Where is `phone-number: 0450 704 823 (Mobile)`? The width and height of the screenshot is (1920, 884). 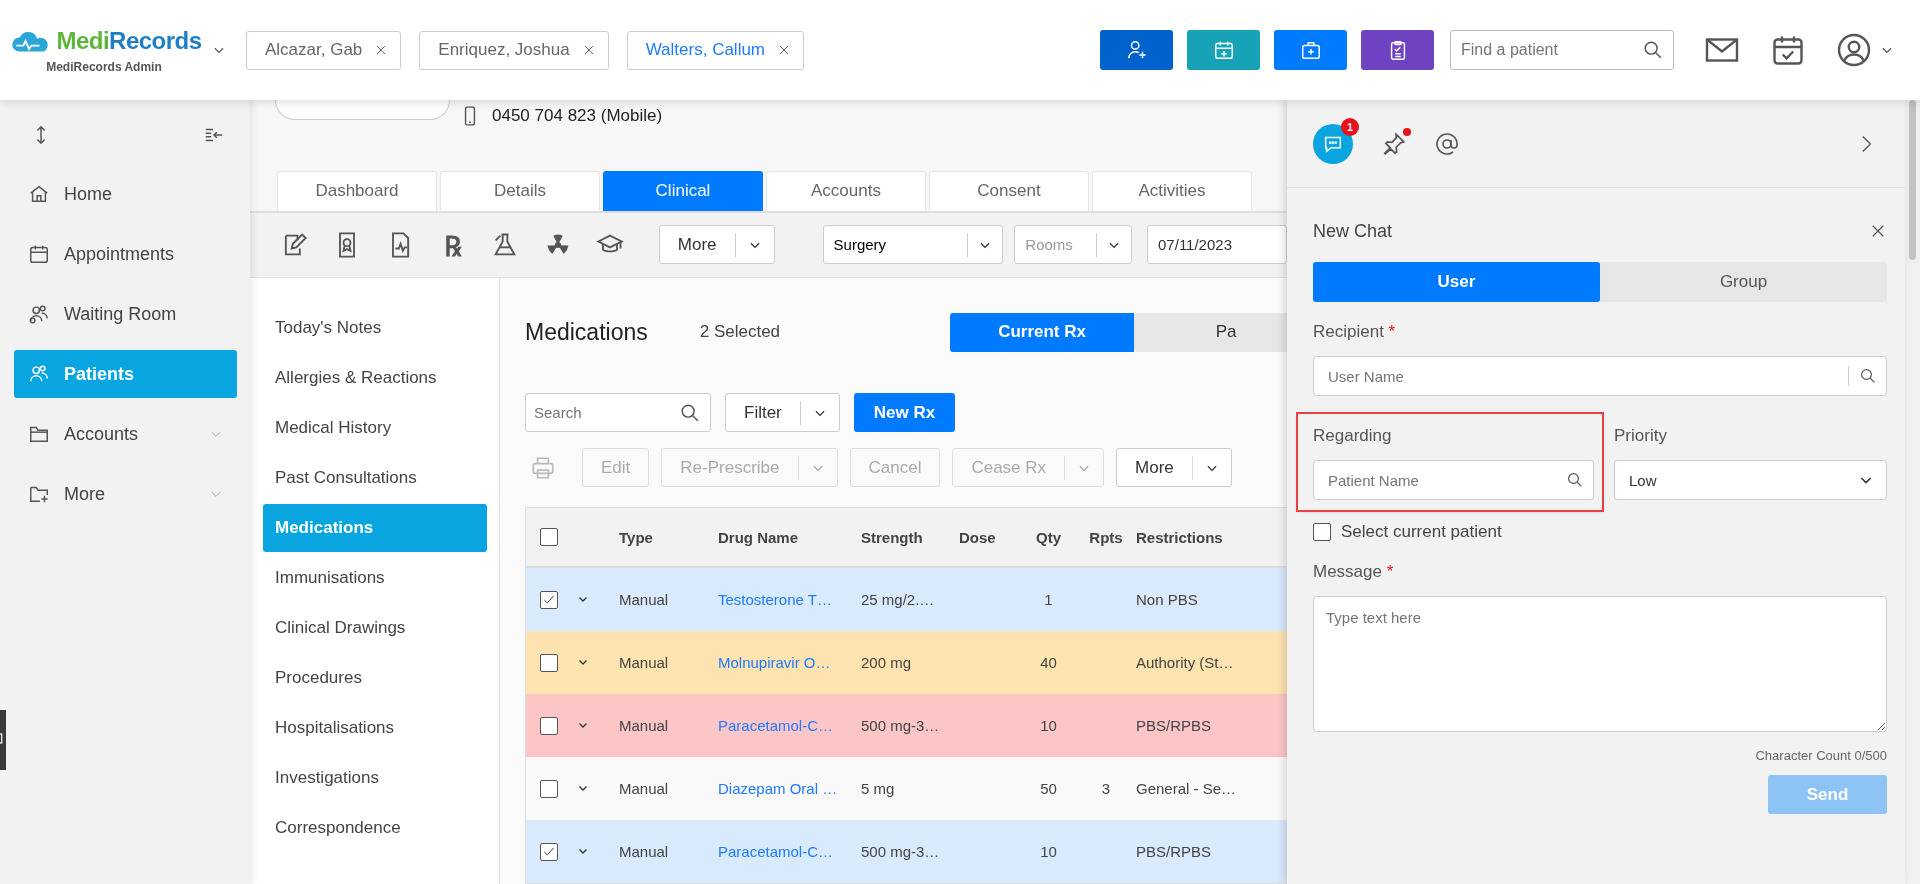
phone-number: 0450 704 823 (Mobile) is located at coordinates (577, 116).